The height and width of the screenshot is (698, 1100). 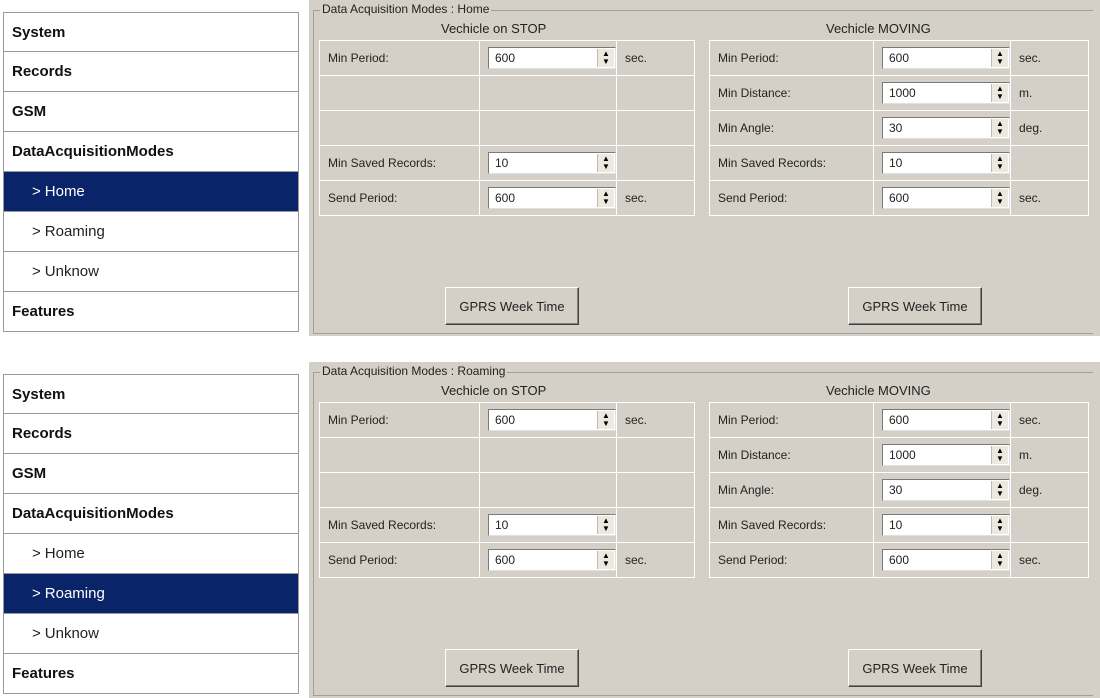 What do you see at coordinates (64, 553) in the screenshot?
I see `sidebar-item-label: Home` at bounding box center [64, 553].